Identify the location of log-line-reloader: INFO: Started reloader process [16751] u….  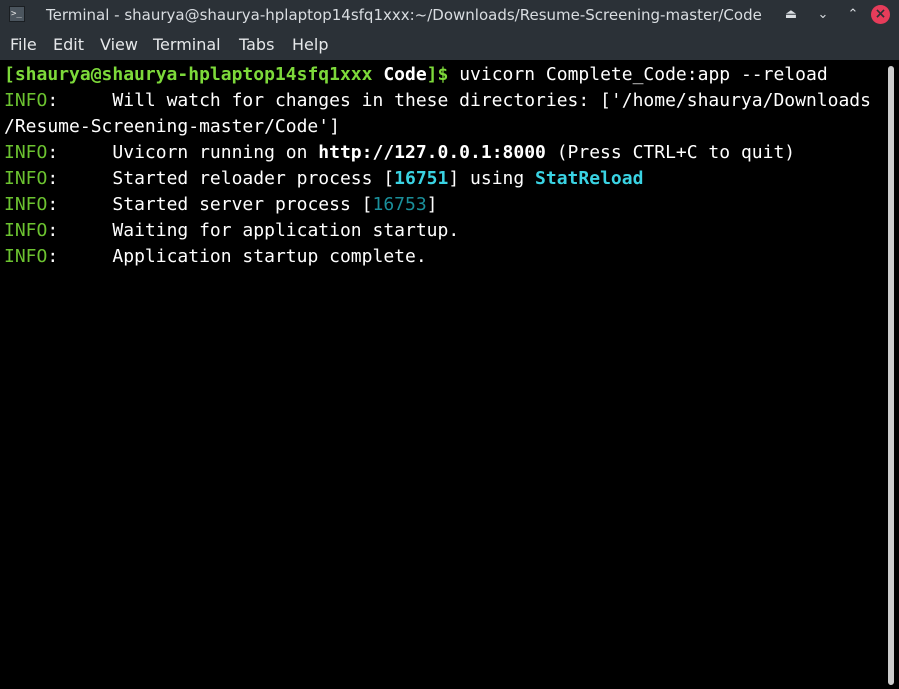
(323, 179).